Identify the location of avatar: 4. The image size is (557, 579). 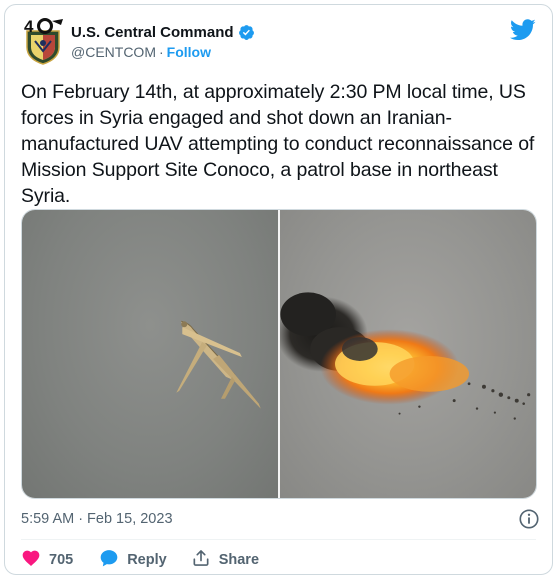
(43, 41).